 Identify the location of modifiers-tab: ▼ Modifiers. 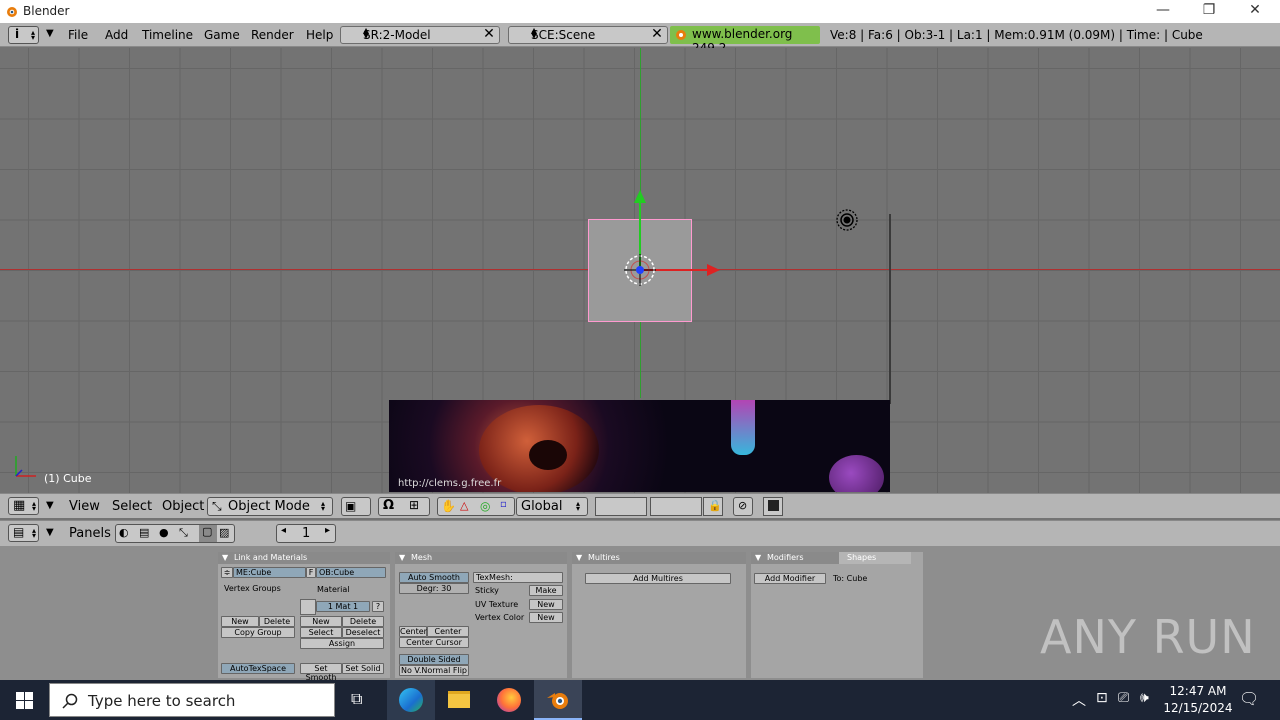
(795, 558).